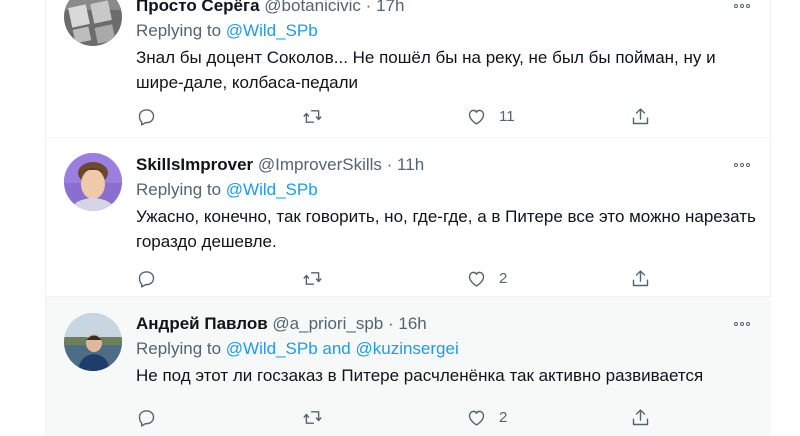 Image resolution: width=800 pixels, height=436 pixels. I want to click on tweet-header: Андрей Павлов @a_priori_spb · 16h, so click(446, 324).